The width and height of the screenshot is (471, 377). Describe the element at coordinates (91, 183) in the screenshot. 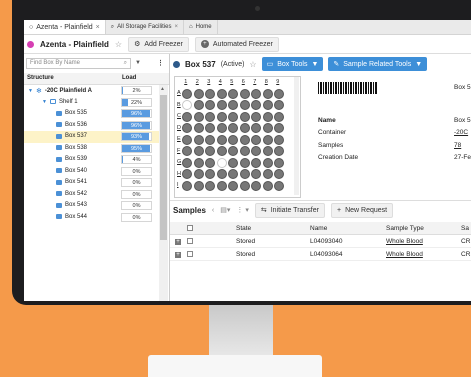

I see `tree-row: Box 541 0%` at that location.